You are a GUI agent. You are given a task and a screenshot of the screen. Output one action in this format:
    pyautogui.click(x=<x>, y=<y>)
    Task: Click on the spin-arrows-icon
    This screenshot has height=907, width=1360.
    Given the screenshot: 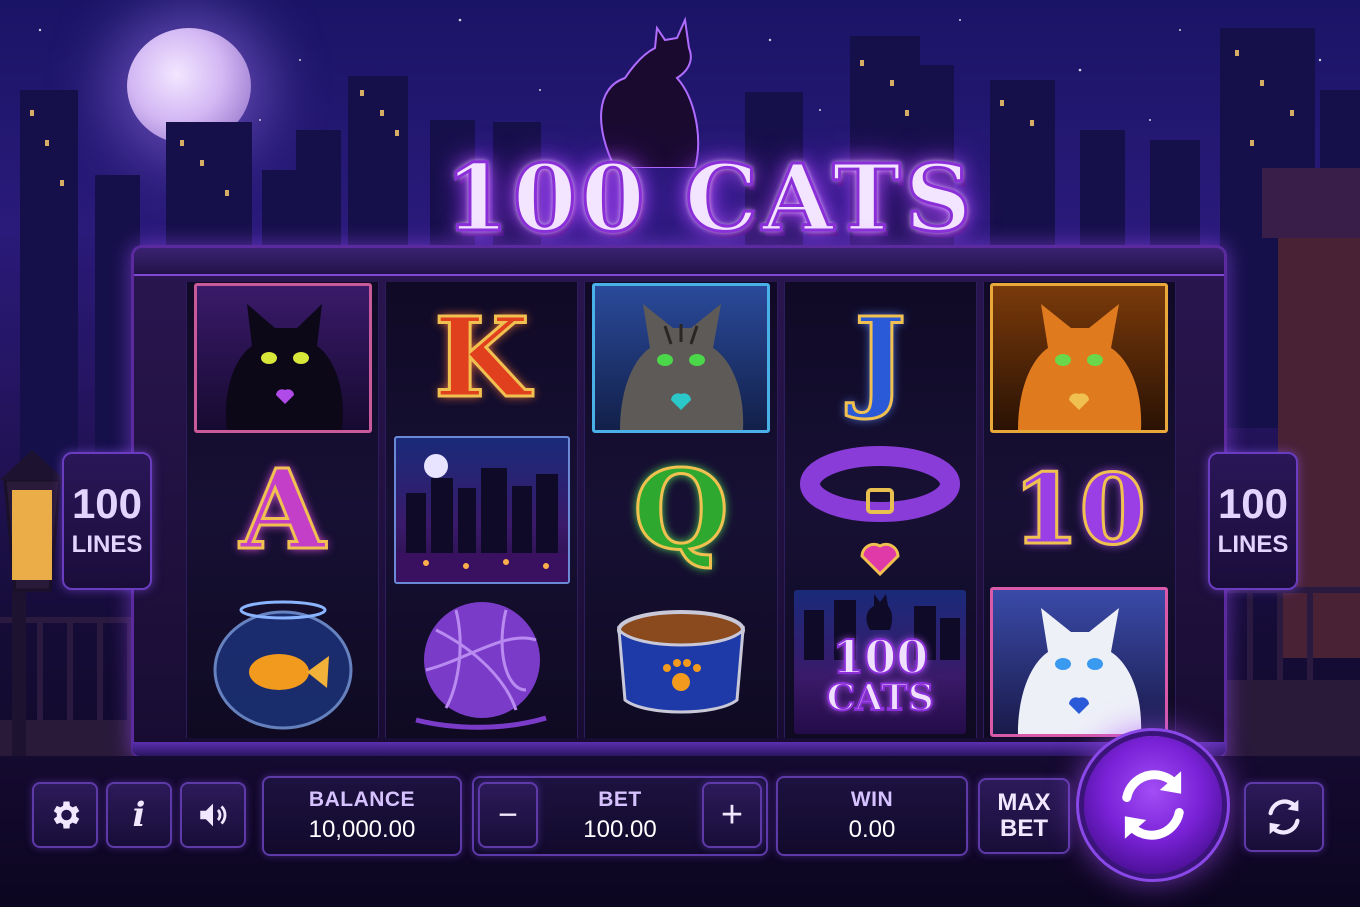 What is the action you would take?
    pyautogui.click(x=1153, y=805)
    